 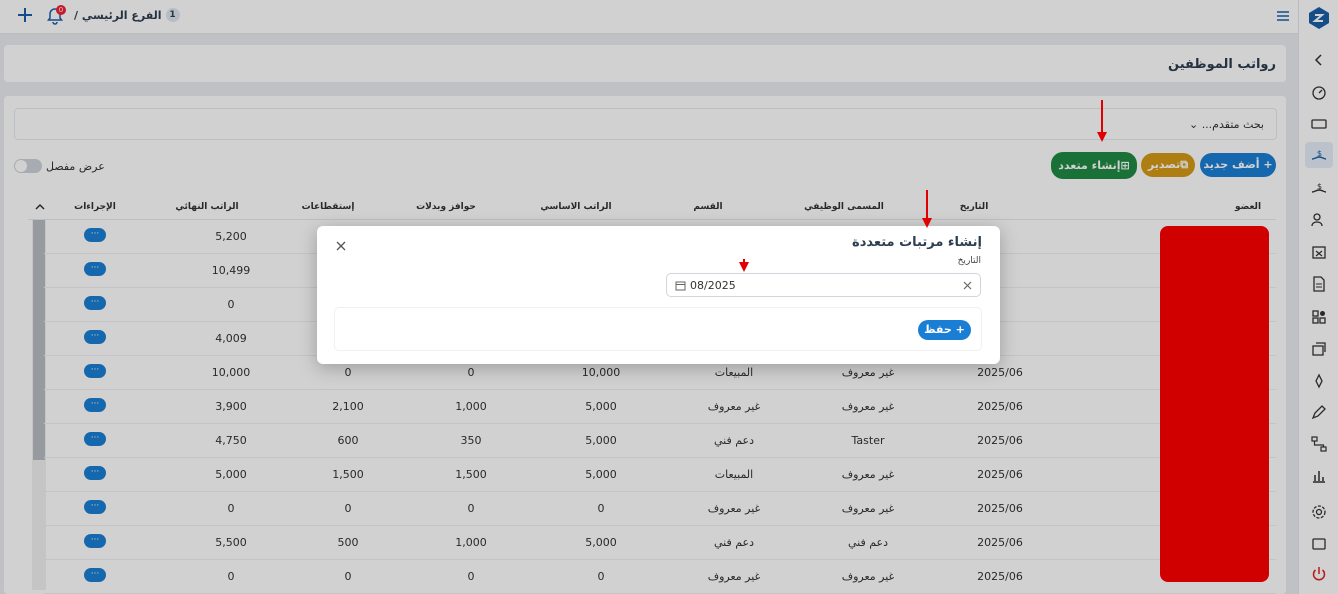 What do you see at coordinates (341, 246) in the screenshot?
I see `close-icon` at bounding box center [341, 246].